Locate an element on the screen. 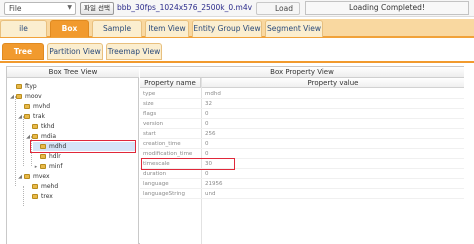  property-name: version is located at coordinates (153, 124).